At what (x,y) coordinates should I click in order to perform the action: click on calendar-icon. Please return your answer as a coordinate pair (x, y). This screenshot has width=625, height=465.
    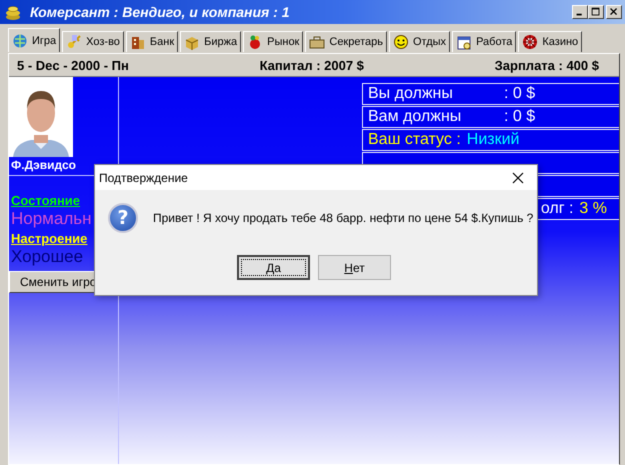
    Looking at the image, I should click on (464, 42).